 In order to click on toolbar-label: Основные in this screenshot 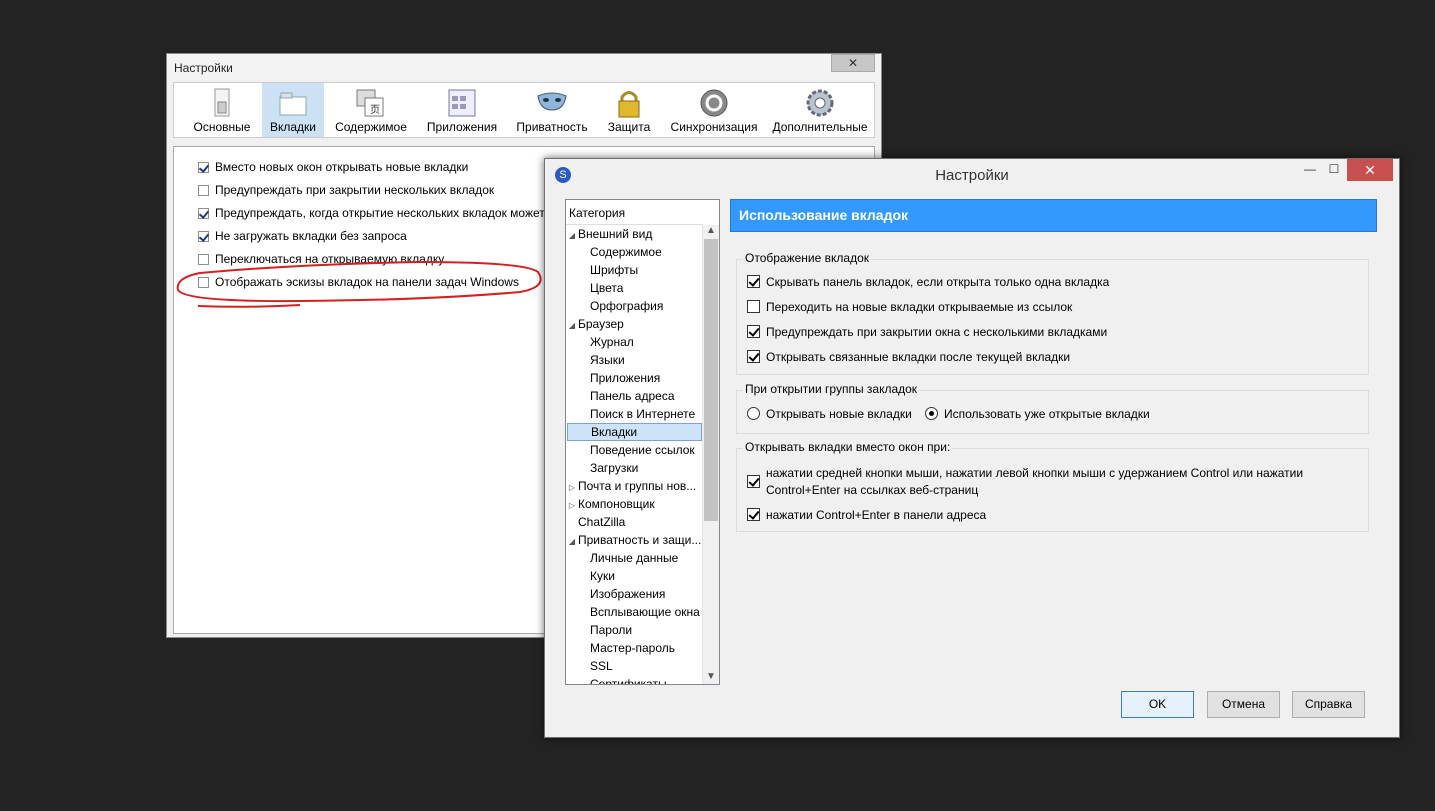, I will do `click(222, 127)`.